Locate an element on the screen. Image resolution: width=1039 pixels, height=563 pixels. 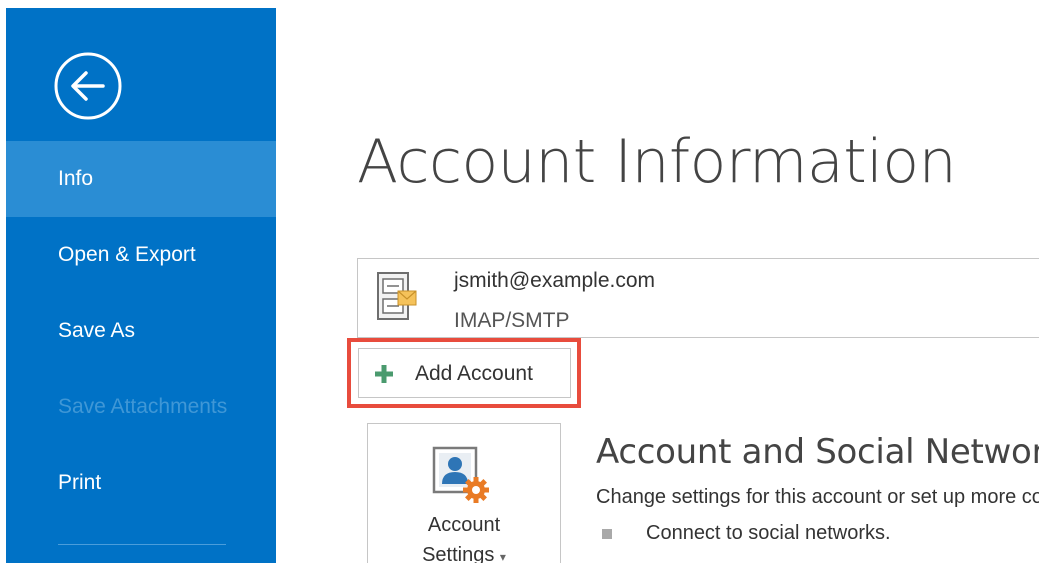
account-email: jsmith@example.com is located at coordinates (555, 280).